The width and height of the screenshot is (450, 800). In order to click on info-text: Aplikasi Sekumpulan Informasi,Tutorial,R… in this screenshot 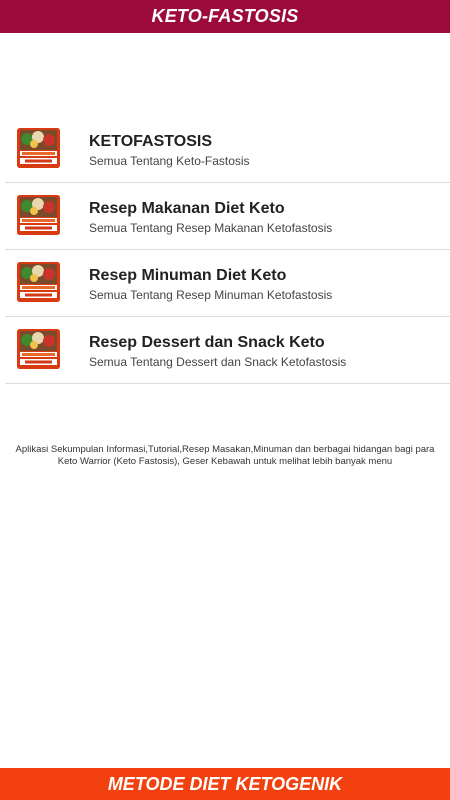, I will do `click(225, 455)`.